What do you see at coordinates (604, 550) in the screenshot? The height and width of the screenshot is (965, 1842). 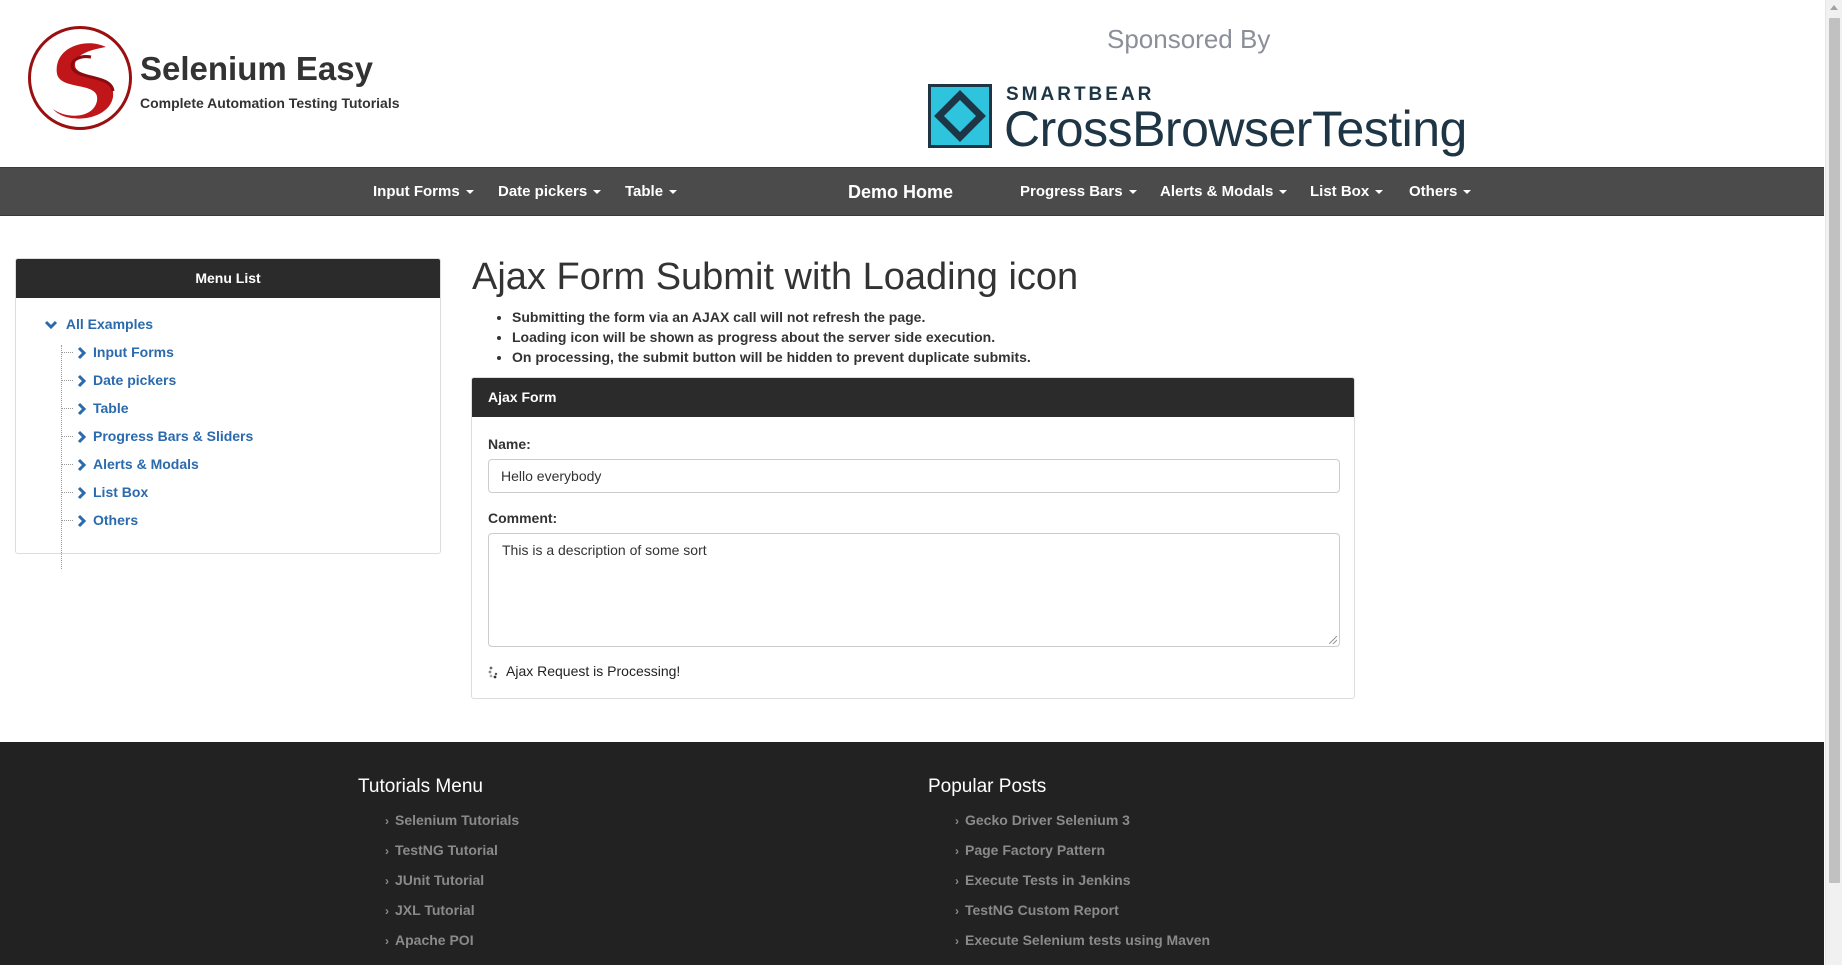 I see `comment-text: This is a description of some sort` at bounding box center [604, 550].